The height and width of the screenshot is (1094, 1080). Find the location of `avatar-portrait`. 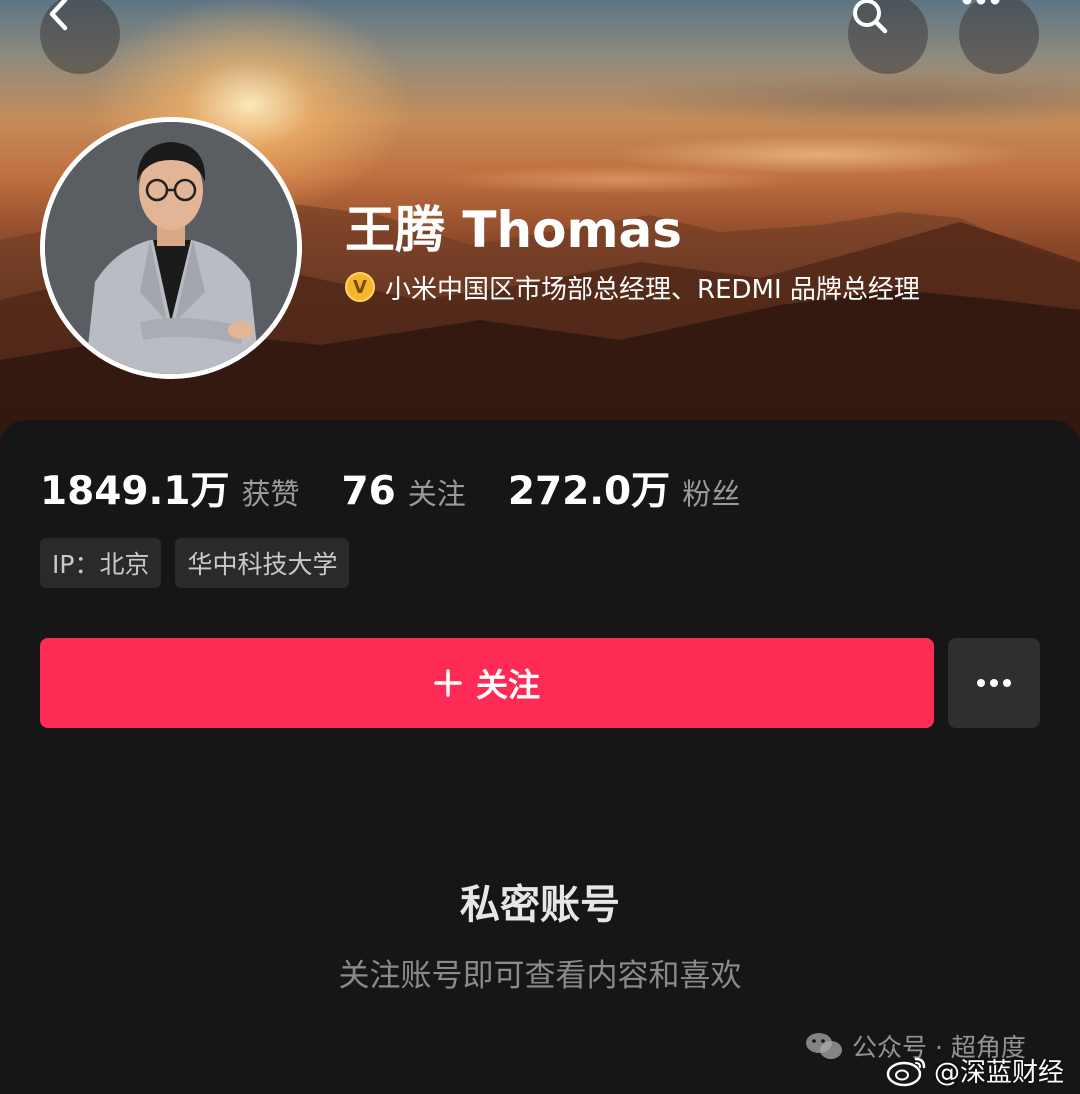

avatar-portrait is located at coordinates (171, 248).